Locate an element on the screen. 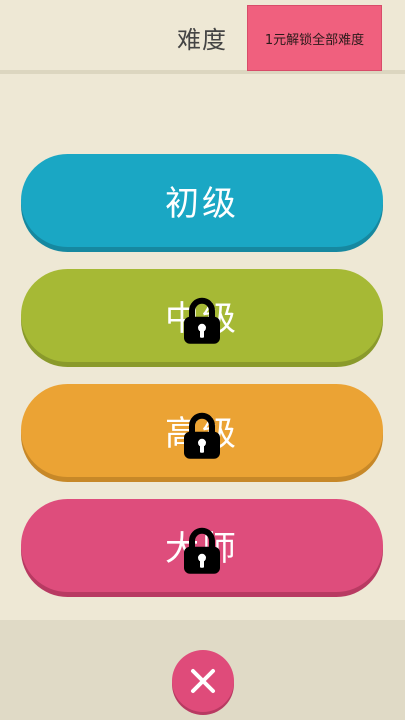 The width and height of the screenshot is (405, 720). level-button-intermediate: 中级 is located at coordinates (202, 315).